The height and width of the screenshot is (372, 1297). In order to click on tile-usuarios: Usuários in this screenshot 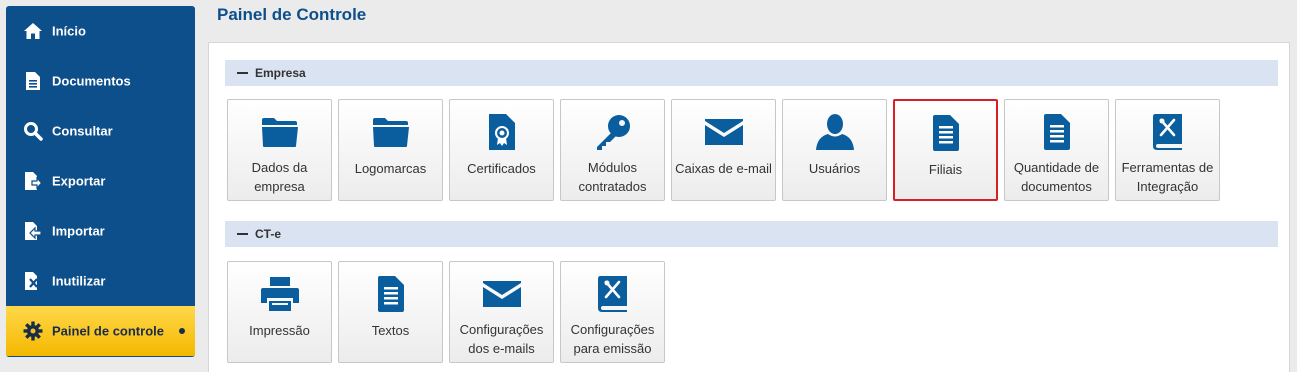, I will do `click(834, 150)`.